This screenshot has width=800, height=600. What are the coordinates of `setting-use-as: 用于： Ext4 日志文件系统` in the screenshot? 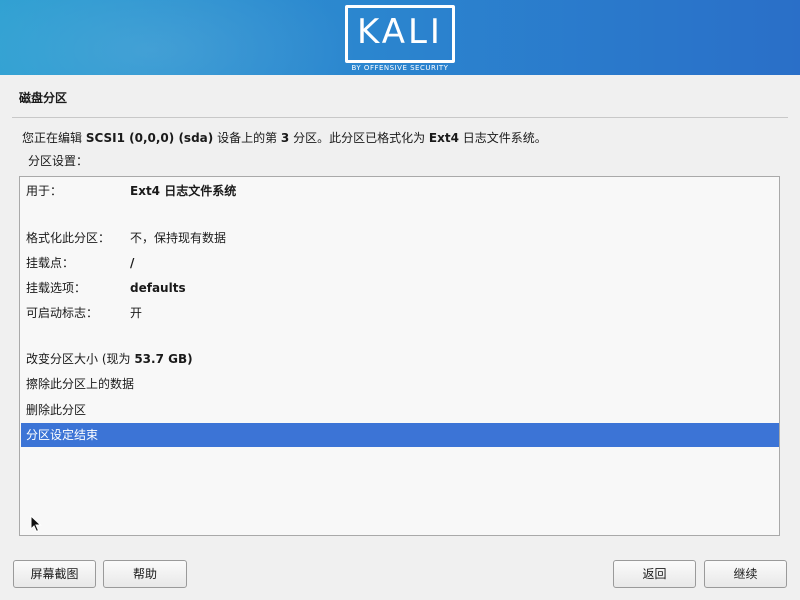 It's located at (400, 191).